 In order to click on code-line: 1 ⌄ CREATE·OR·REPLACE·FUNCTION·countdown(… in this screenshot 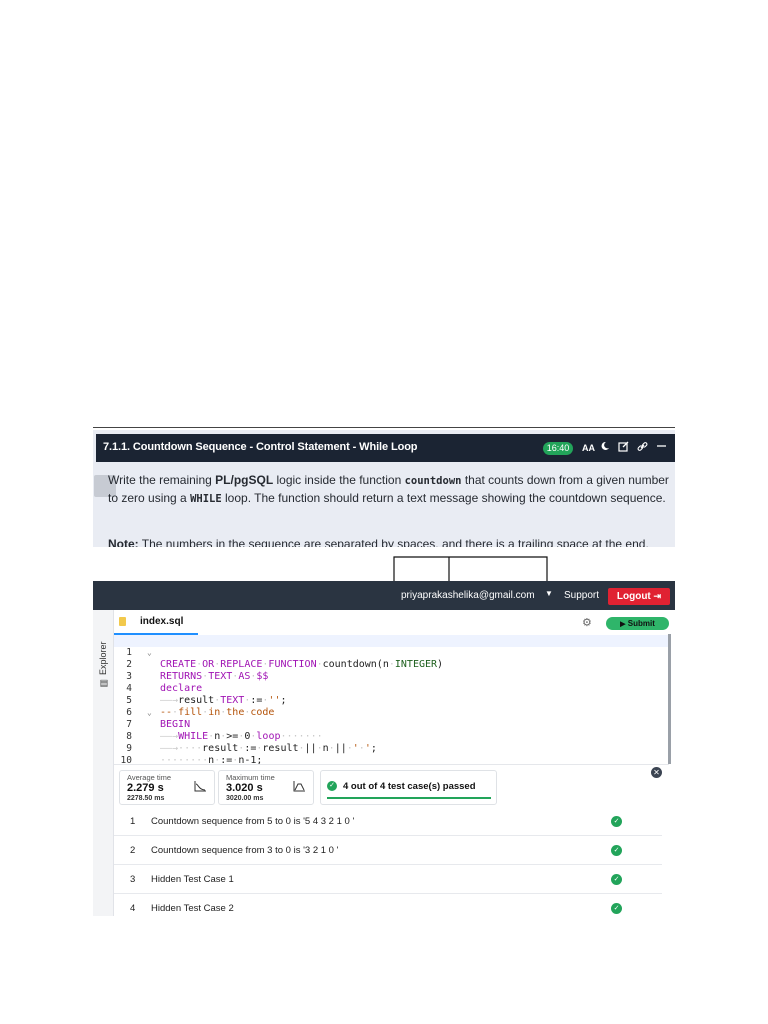, I will do `click(391, 652)`.